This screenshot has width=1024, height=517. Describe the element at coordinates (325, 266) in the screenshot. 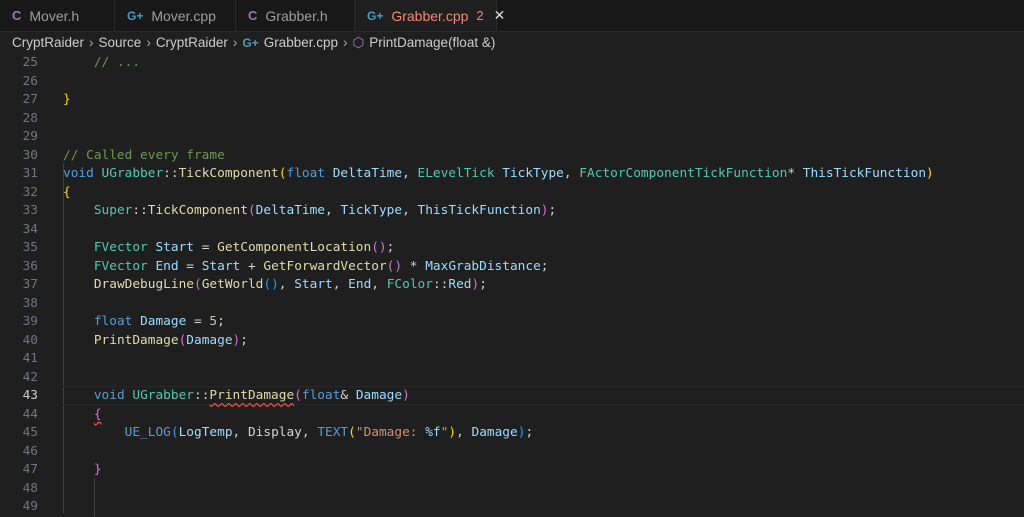

I see `code-token: GetForwardVector` at that location.